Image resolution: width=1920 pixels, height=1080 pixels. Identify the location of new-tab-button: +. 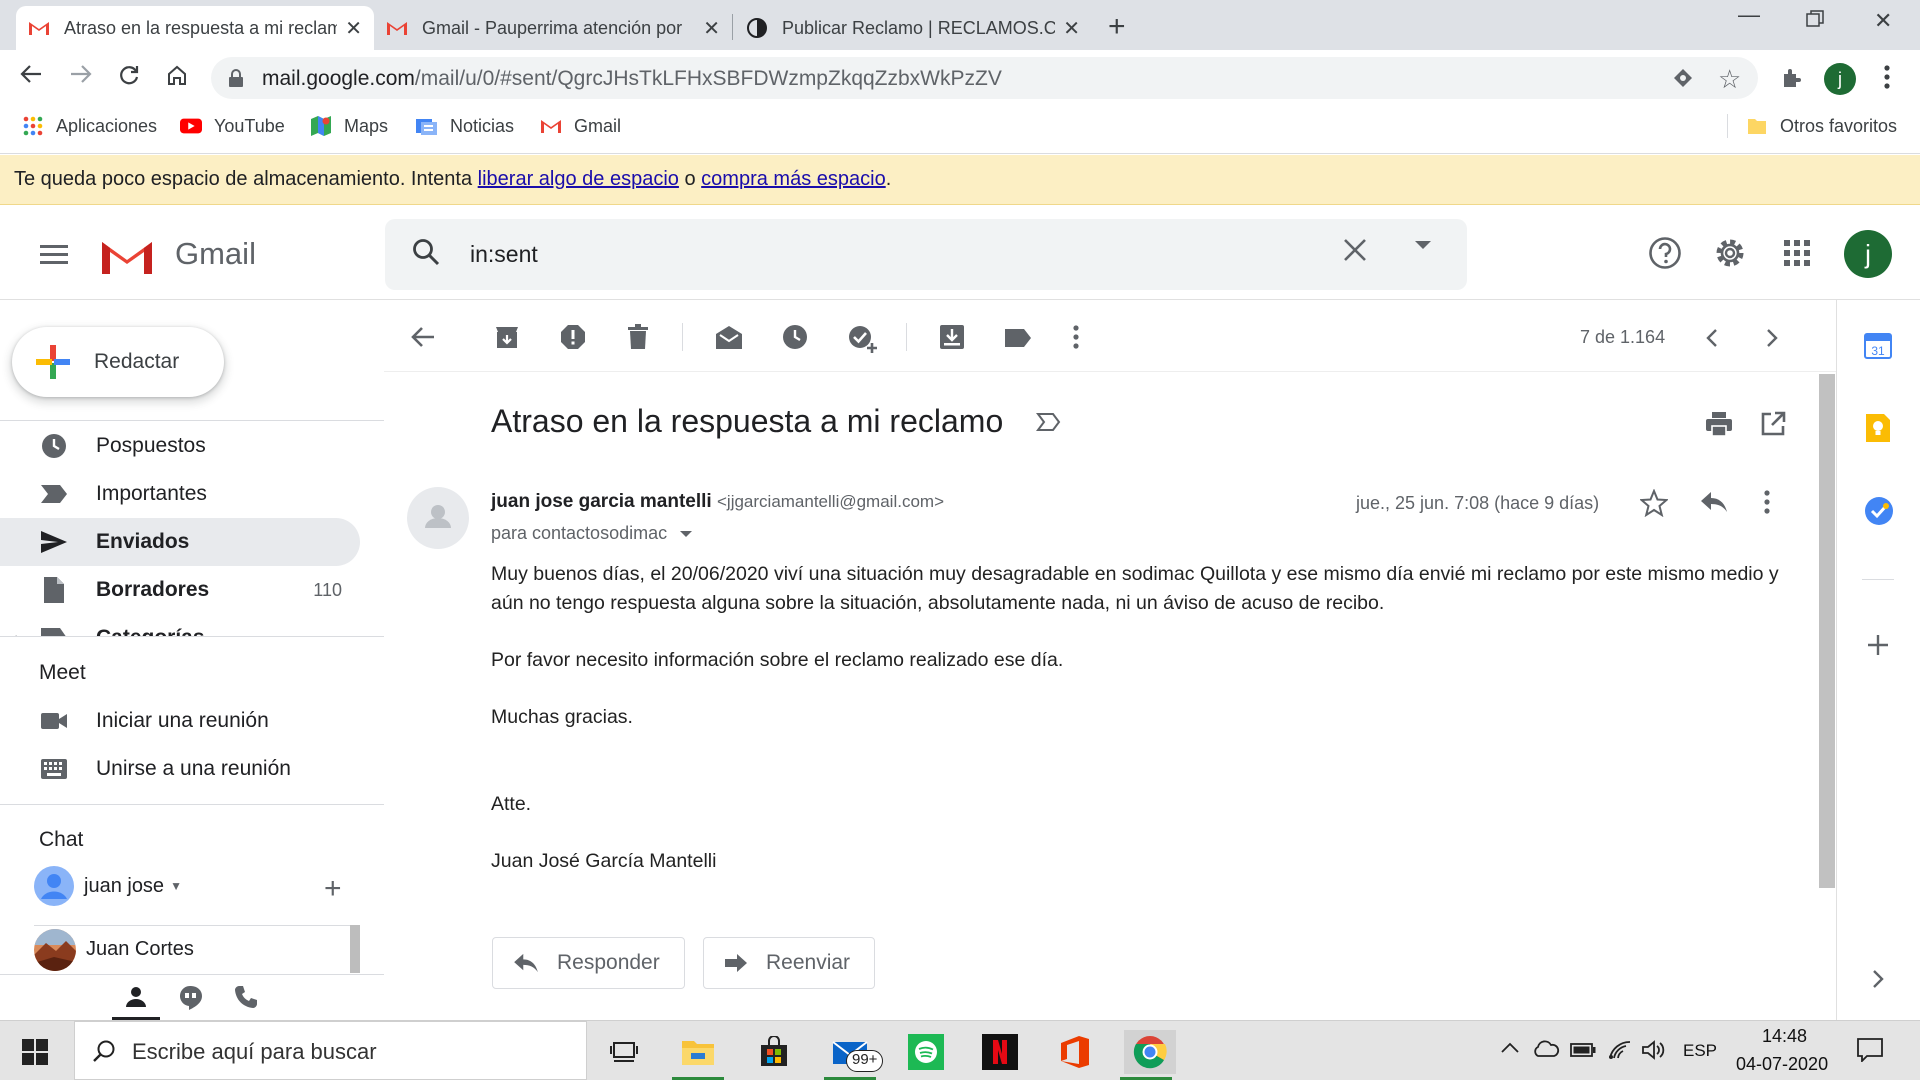
(1117, 27).